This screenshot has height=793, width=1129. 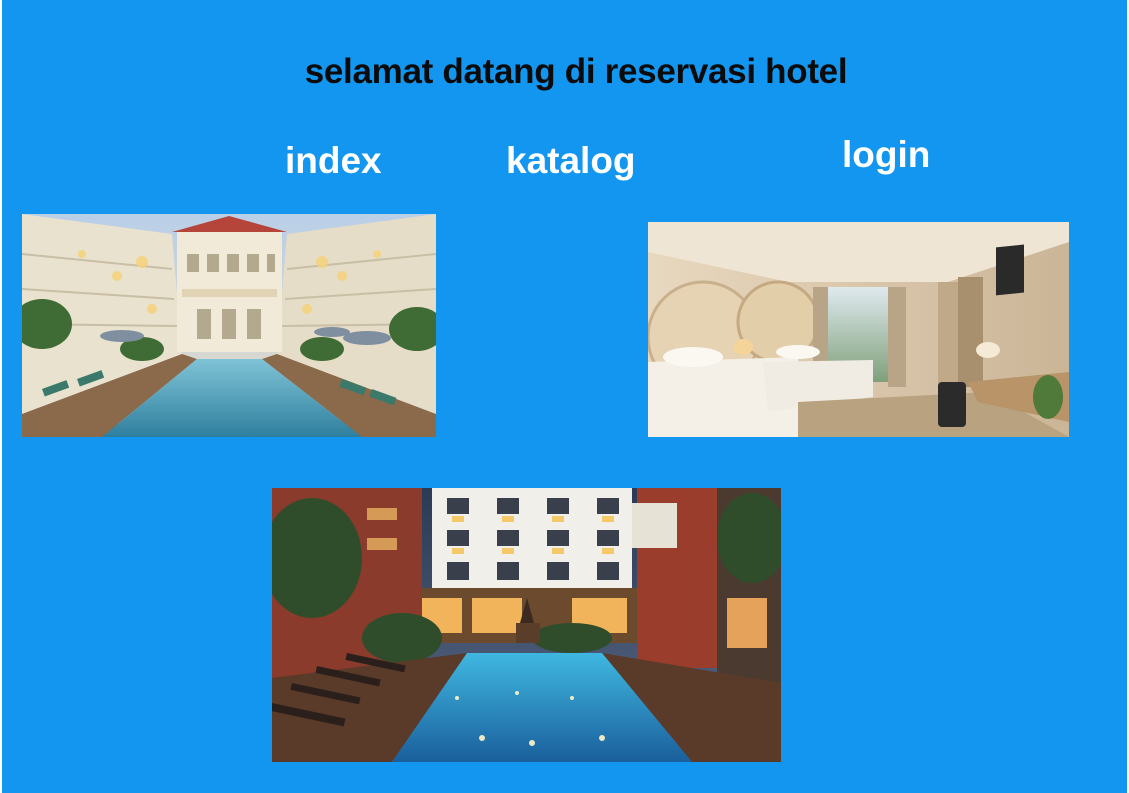 I want to click on page-title: selamat datang di reservasi hotel, so click(x=576, y=71).